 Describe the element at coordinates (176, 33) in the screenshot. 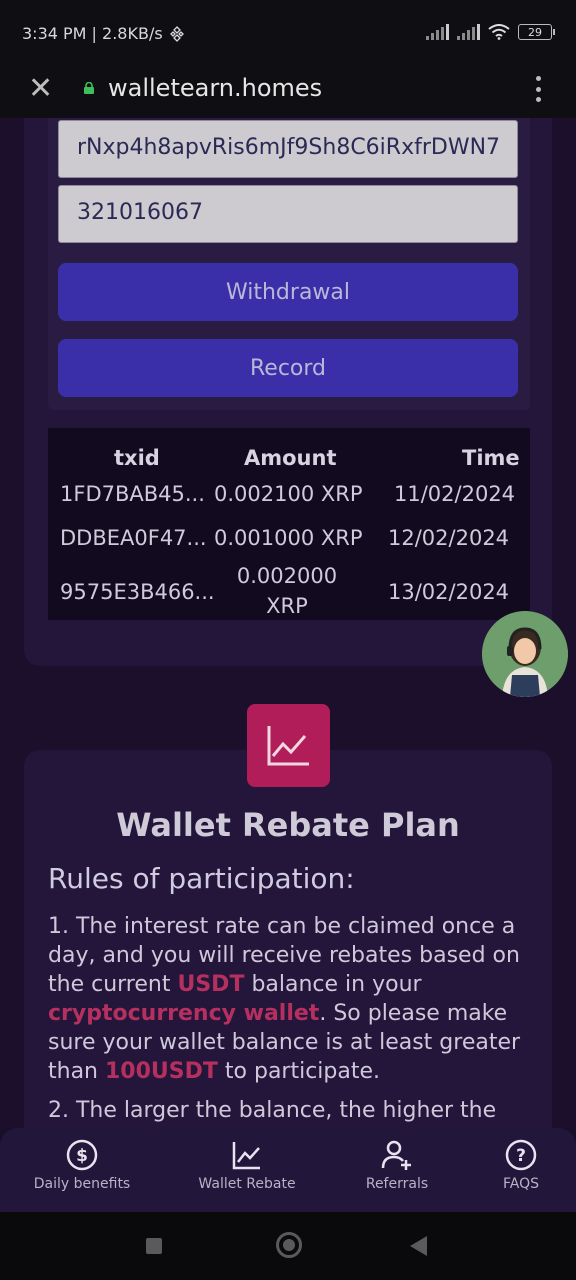

I see `binance-icon` at that location.